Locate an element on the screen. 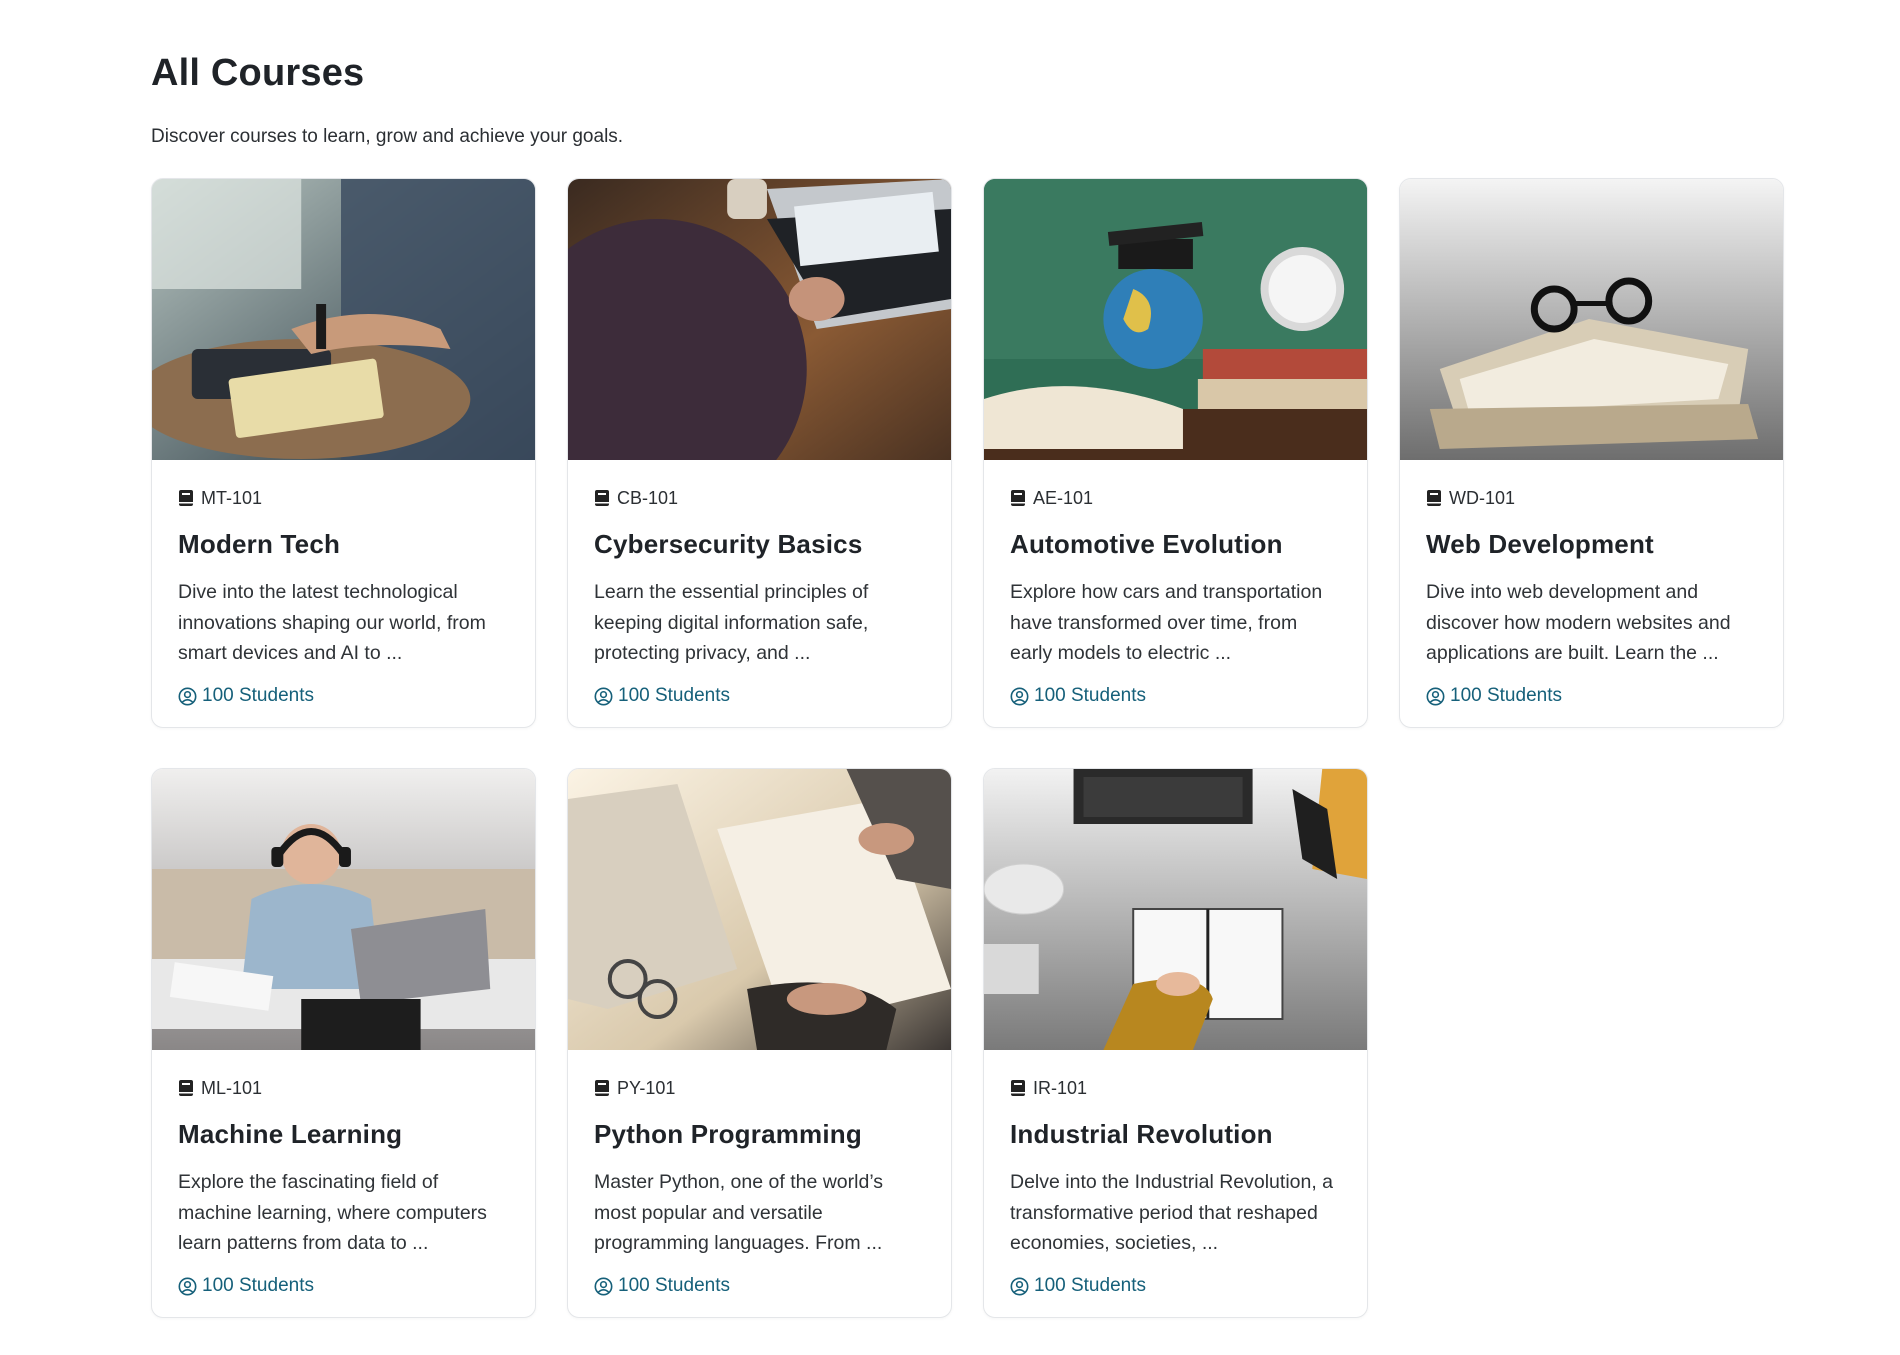 The image size is (1900, 1355). course-title: Python Programming is located at coordinates (759, 1134).